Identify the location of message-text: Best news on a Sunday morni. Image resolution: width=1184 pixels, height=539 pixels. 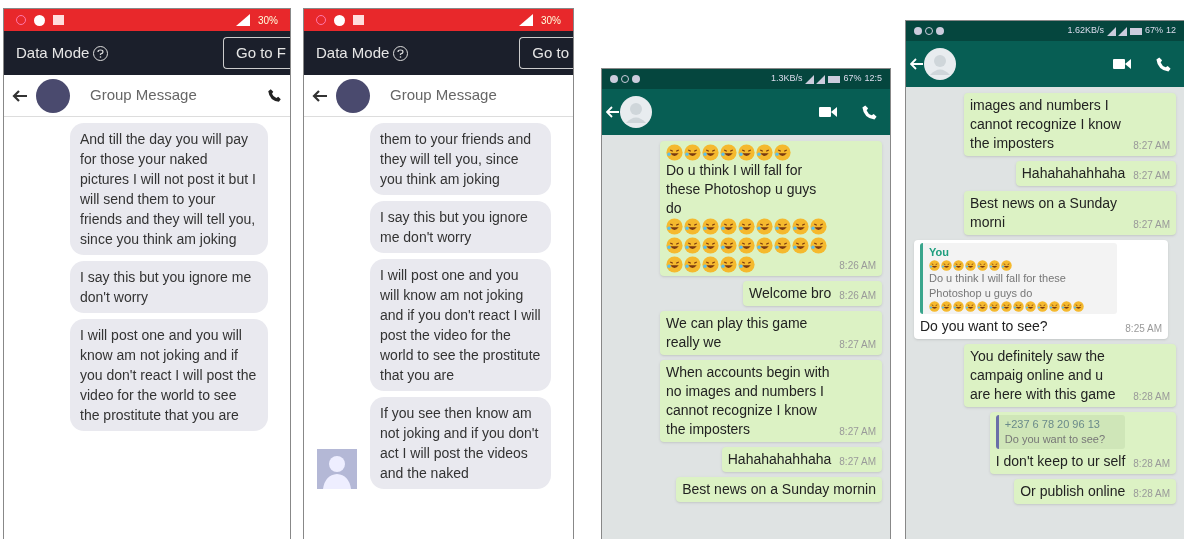
(1044, 212).